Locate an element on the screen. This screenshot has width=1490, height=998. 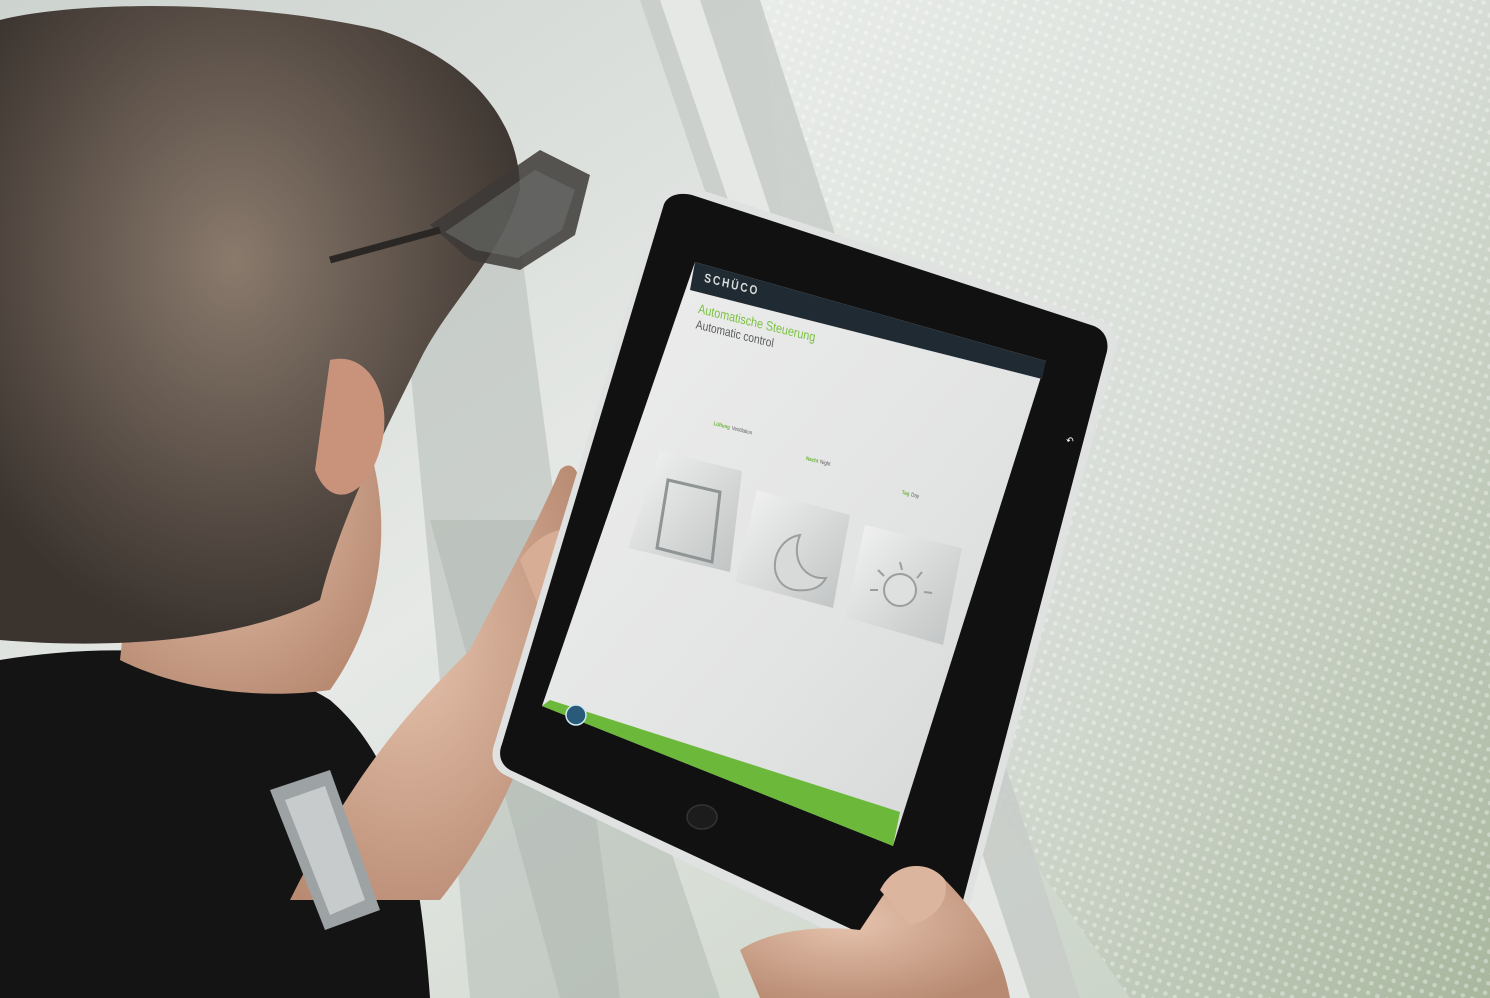
tile-label-en: Ventilation is located at coordinates (742, 431).